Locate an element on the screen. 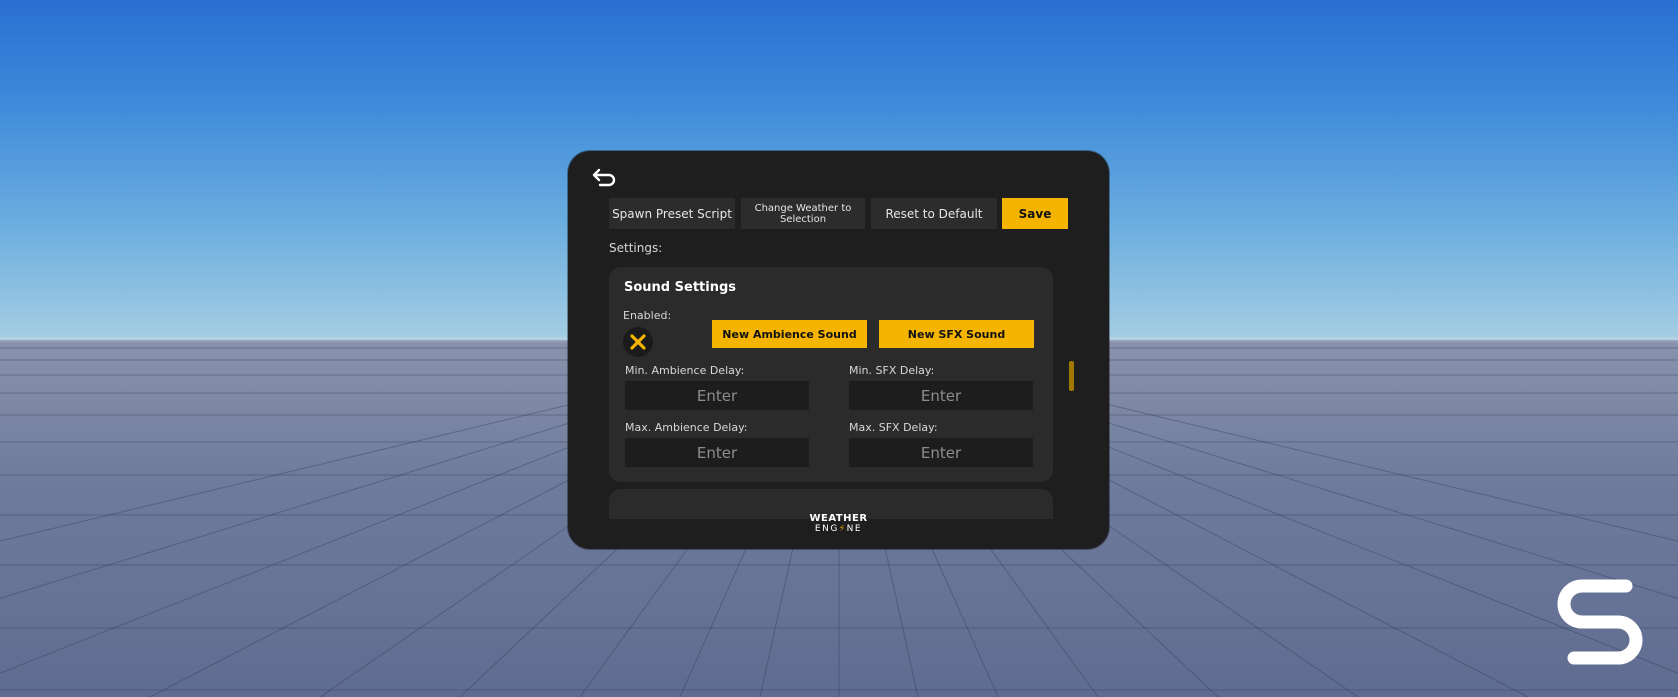  min-ambience-delay-label: Min. Ambience Delay: is located at coordinates (685, 370).